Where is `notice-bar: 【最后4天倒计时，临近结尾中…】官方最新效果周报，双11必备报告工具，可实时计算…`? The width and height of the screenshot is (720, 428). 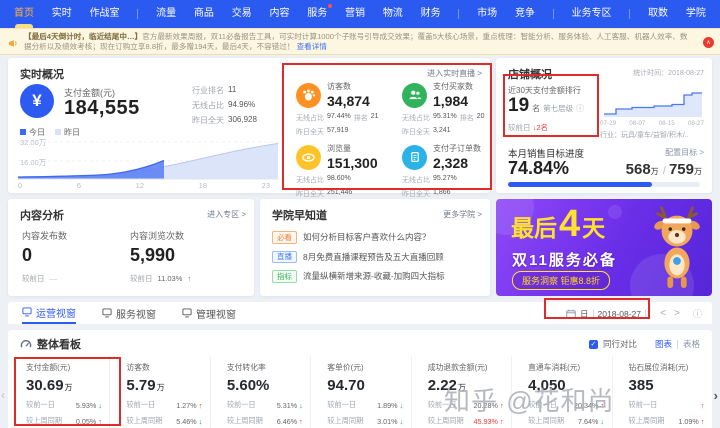 notice-bar: 【最后4天倒计时，临近结尾中…】官方最新效果周报，双11必备报告工具，可实时计算… is located at coordinates (360, 41).